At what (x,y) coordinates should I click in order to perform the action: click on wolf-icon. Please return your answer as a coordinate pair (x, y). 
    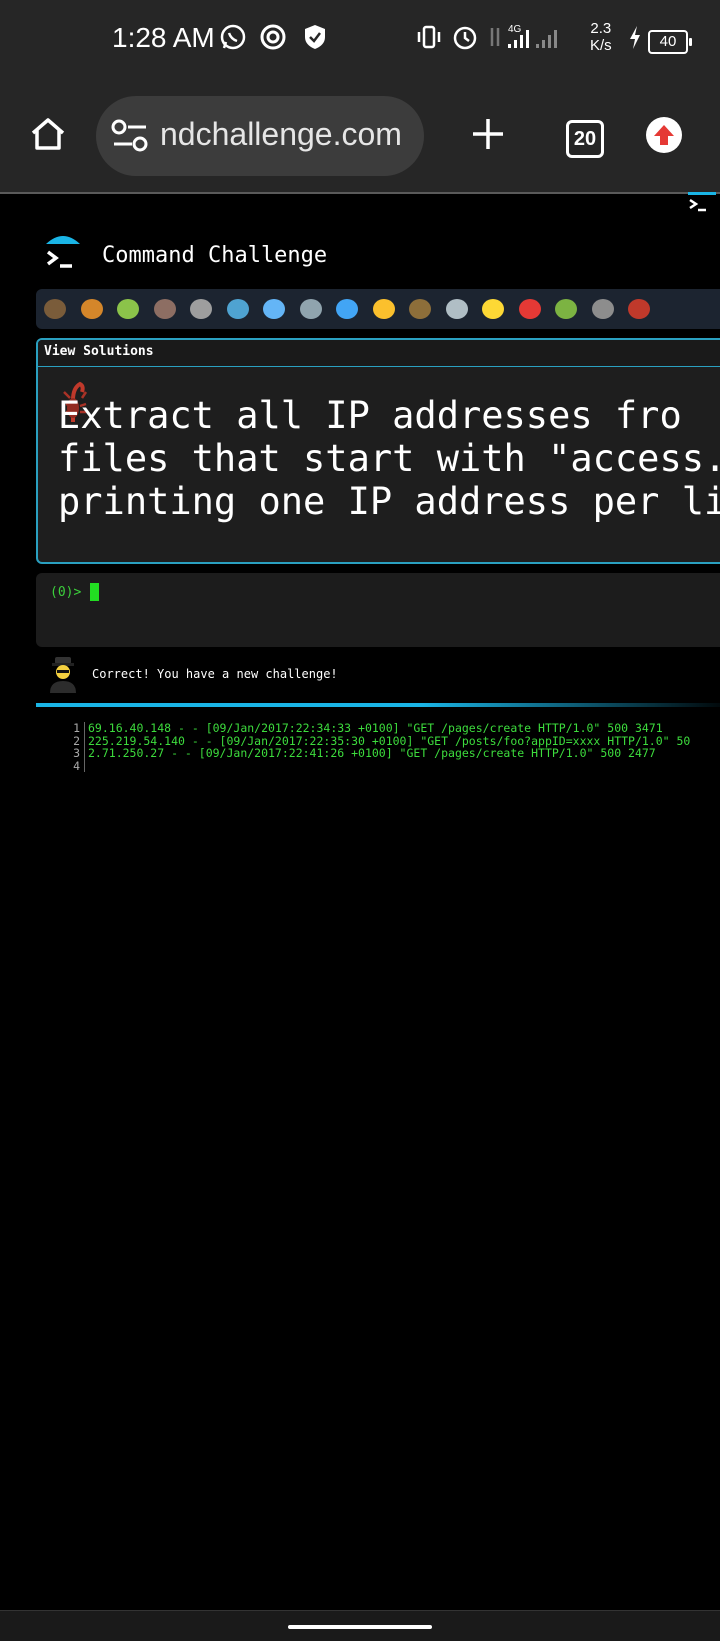
    Looking at the image, I should click on (456, 309).